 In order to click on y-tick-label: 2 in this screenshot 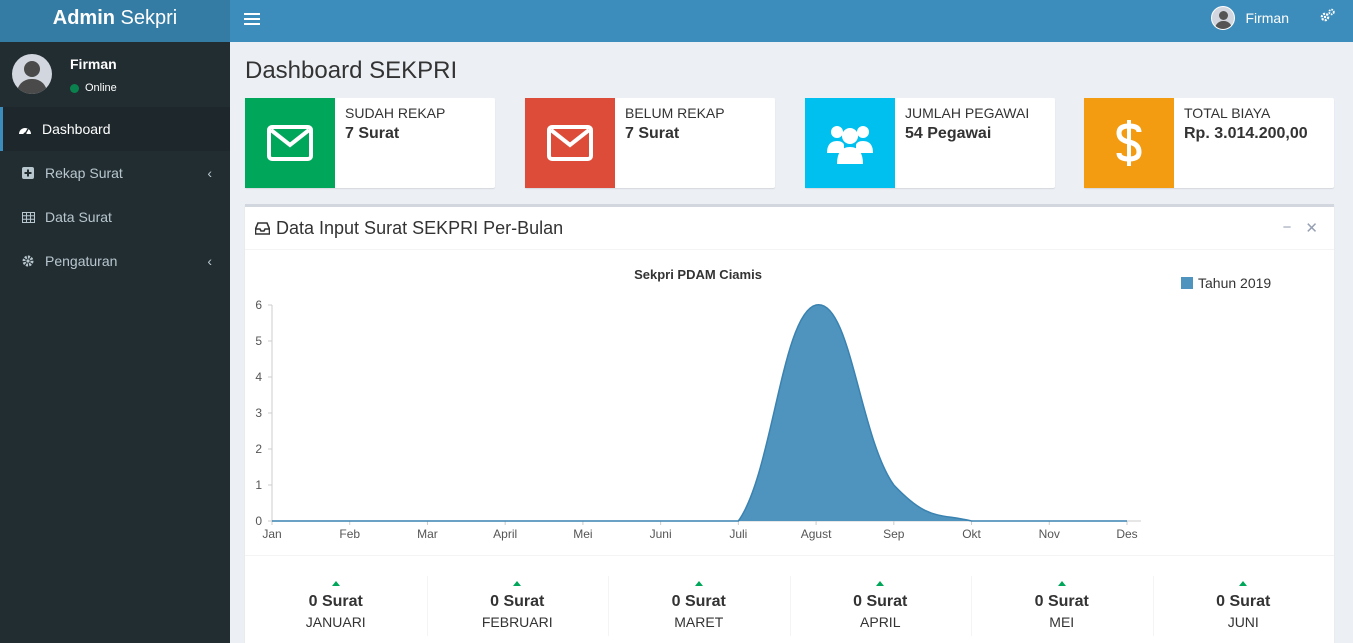, I will do `click(258, 449)`.